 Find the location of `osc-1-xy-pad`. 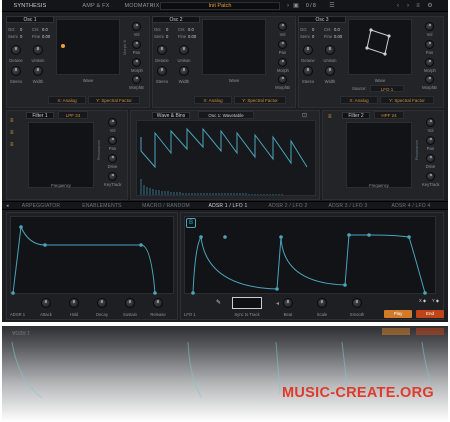

osc-1-xy-pad is located at coordinates (88, 47).